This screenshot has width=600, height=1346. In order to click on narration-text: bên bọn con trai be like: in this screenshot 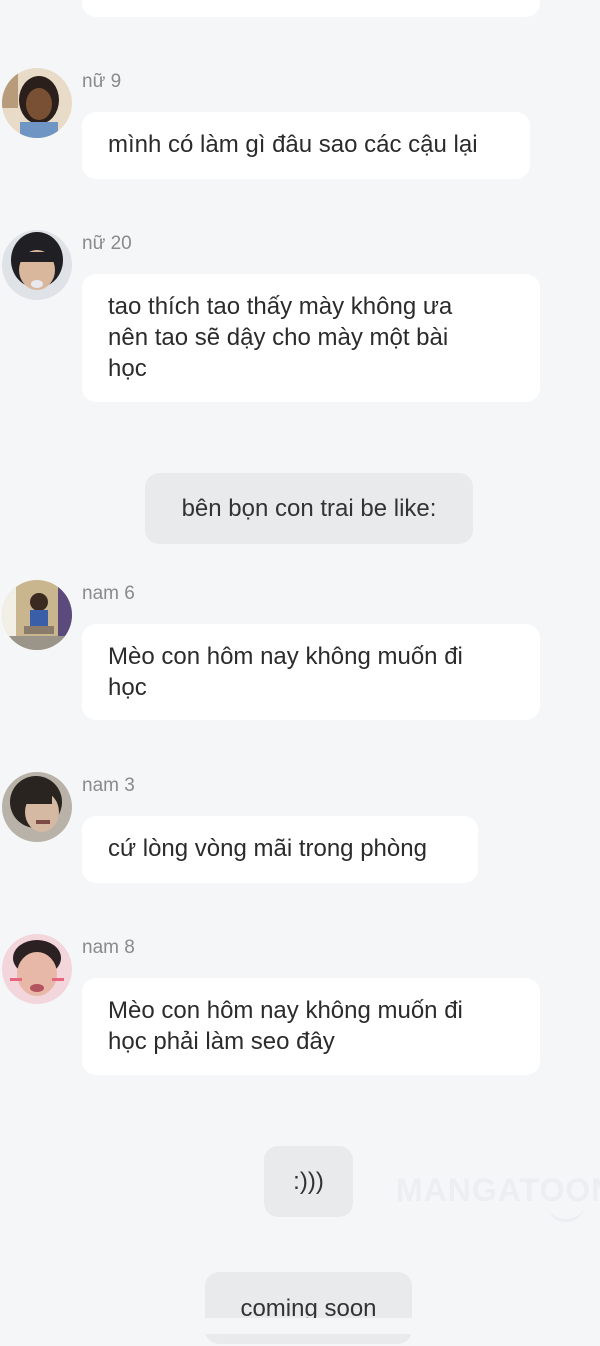, I will do `click(309, 508)`.